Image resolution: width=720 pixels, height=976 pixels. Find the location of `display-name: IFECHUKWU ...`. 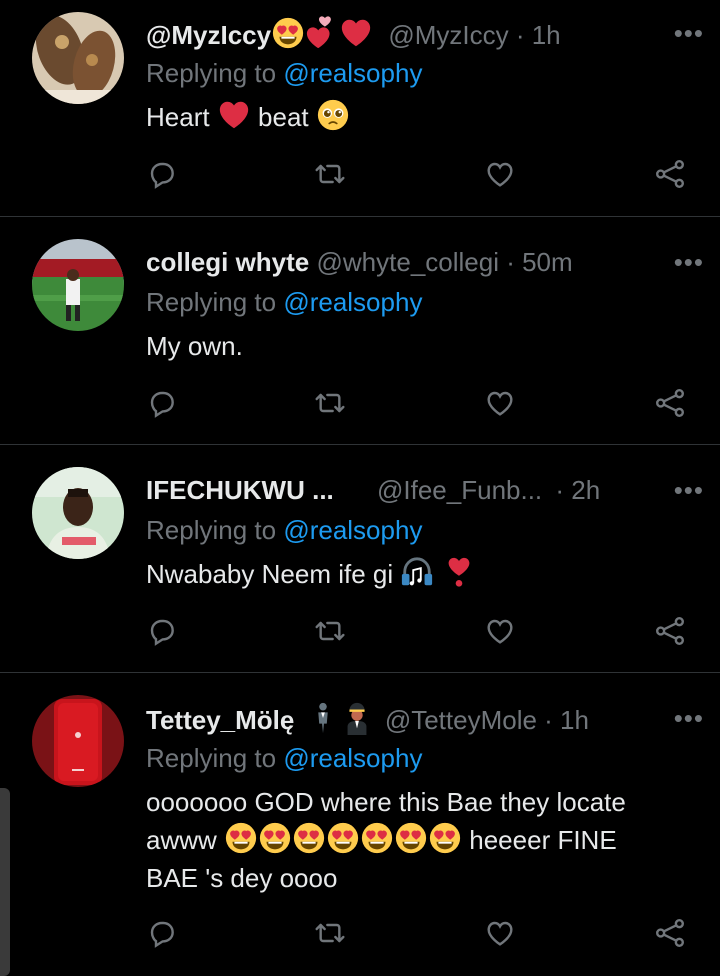

display-name: IFECHUKWU ... is located at coordinates (240, 490).